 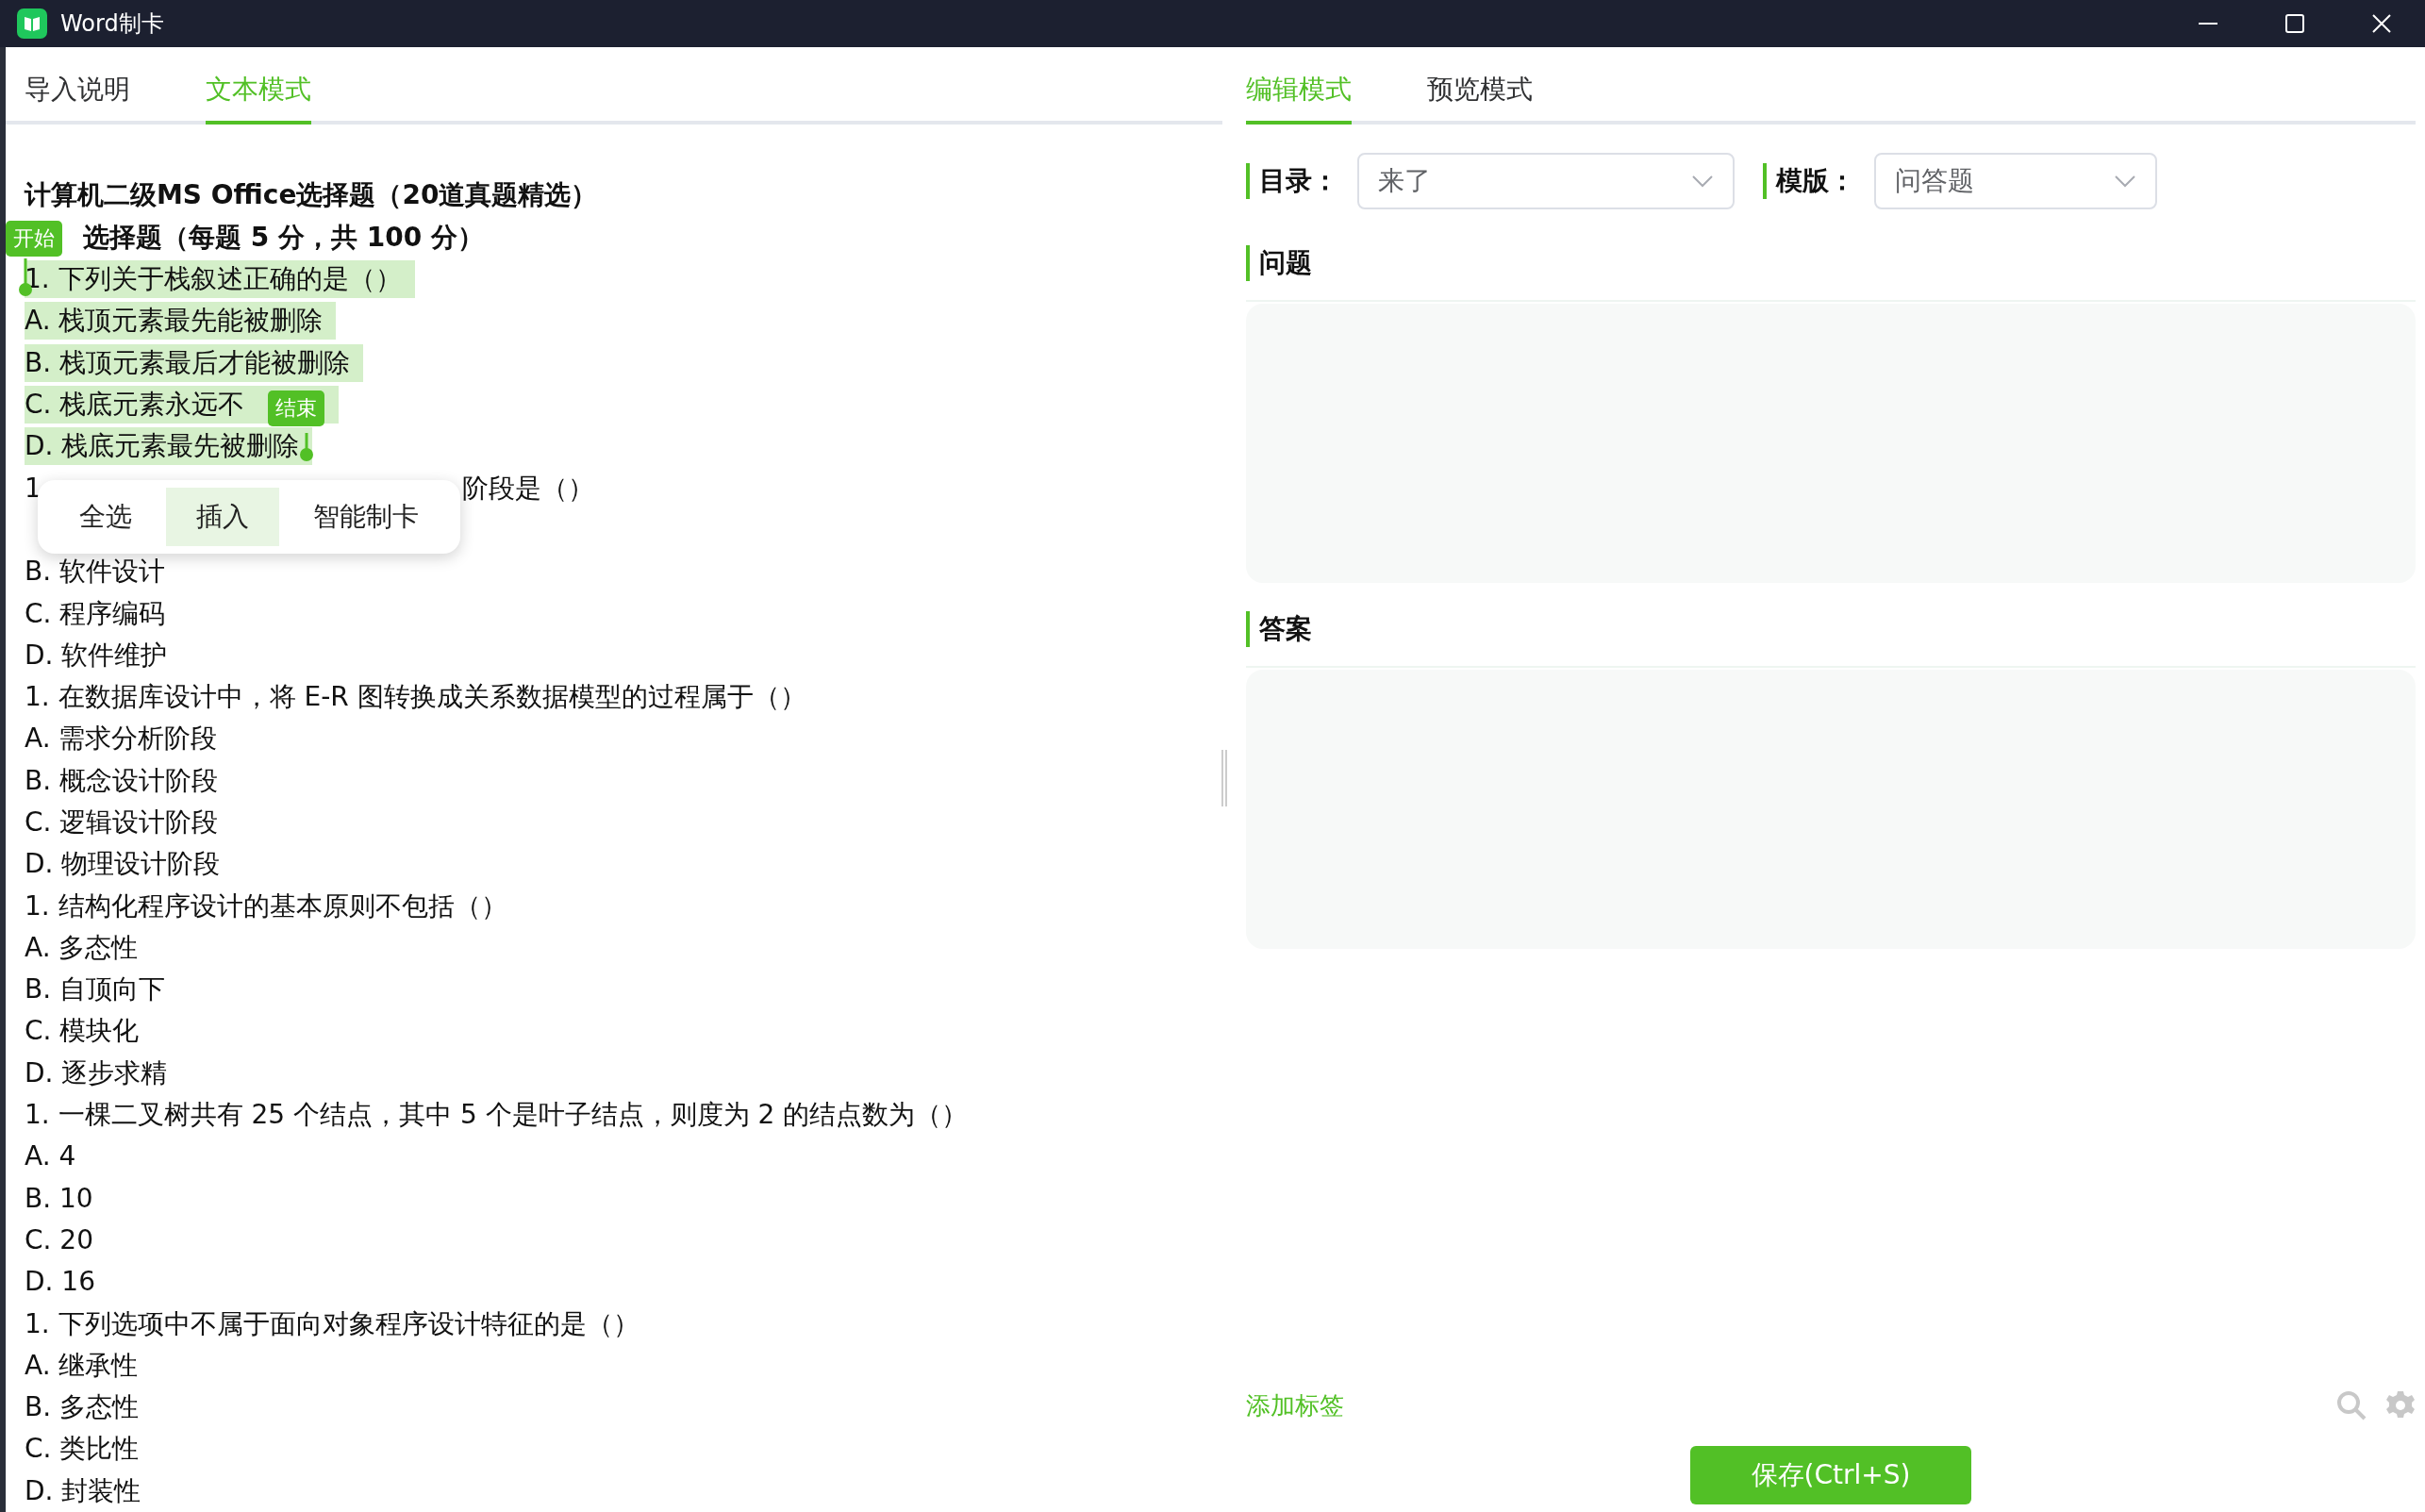 What do you see at coordinates (416, 697) in the screenshot?
I see `document-line: 1. 在数据库设计中，将 E-R 图转换成关系数据模型的过程属于（）` at bounding box center [416, 697].